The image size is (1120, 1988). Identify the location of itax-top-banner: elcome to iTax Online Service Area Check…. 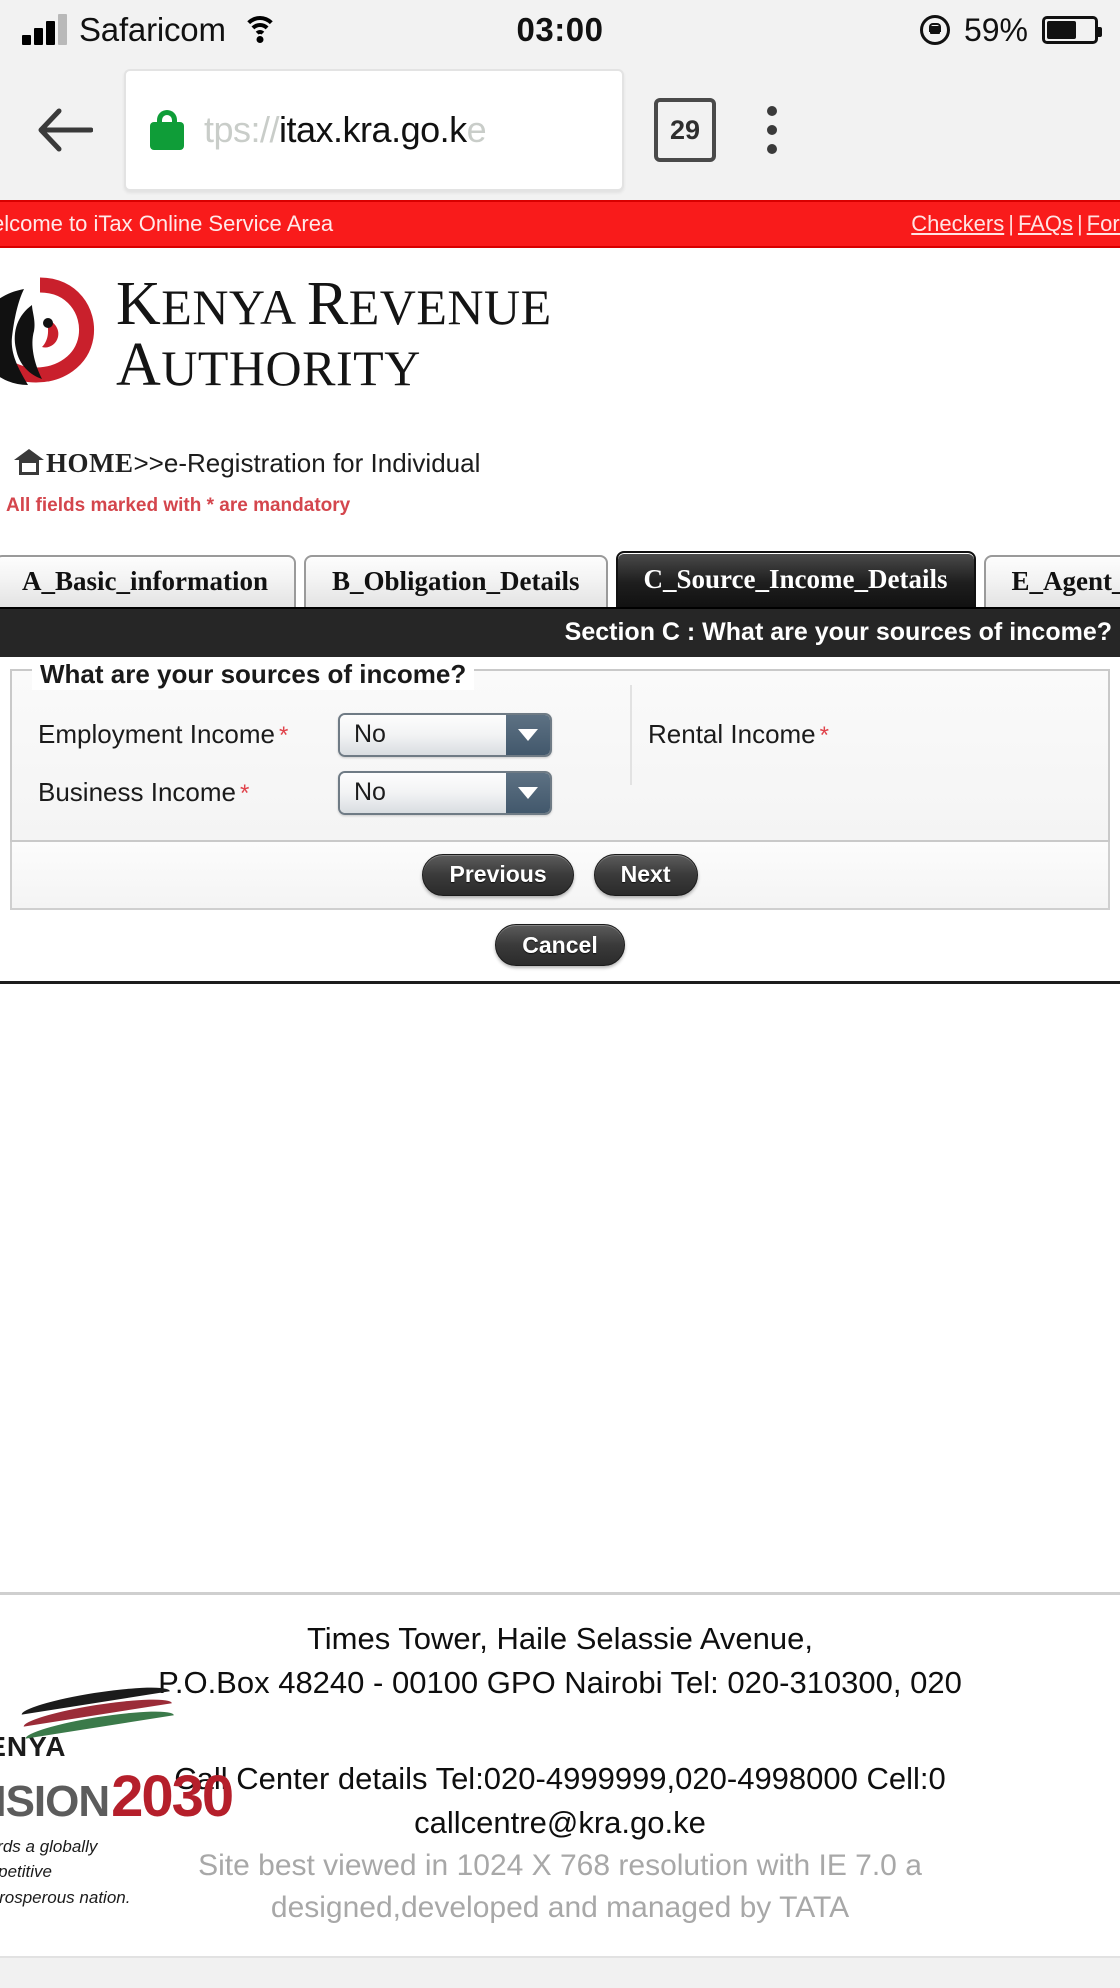
(560, 224).